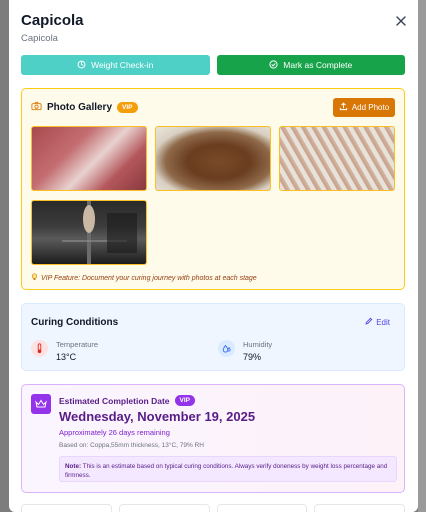 The height and width of the screenshot is (512, 426). Describe the element at coordinates (77, 344) in the screenshot. I see `temperature-label: Temperature` at that location.